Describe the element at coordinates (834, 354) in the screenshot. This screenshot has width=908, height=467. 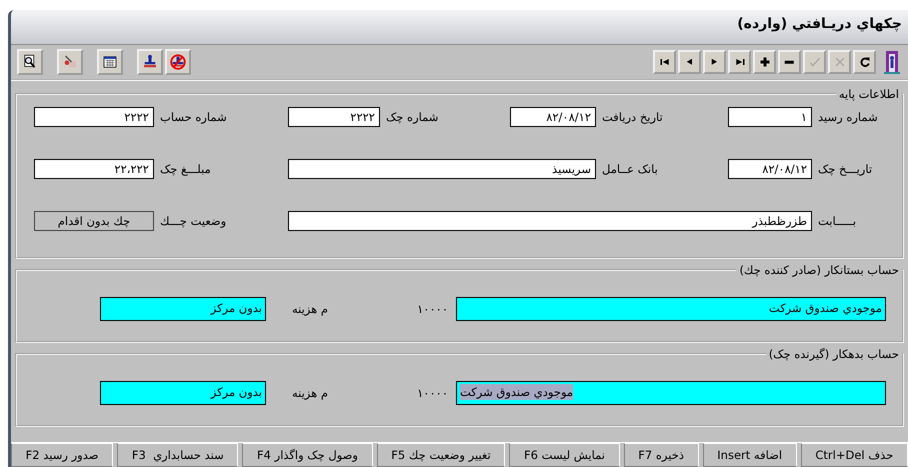
I see `group-title: حساب بدهکار (گیرنده چک)` at that location.